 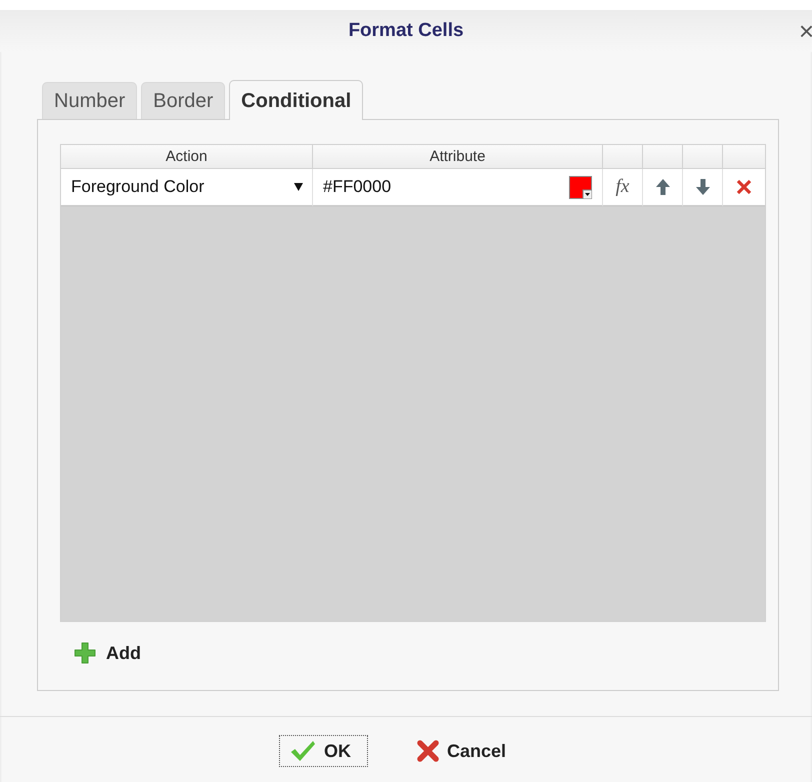 I want to click on plus-icon, so click(x=85, y=653).